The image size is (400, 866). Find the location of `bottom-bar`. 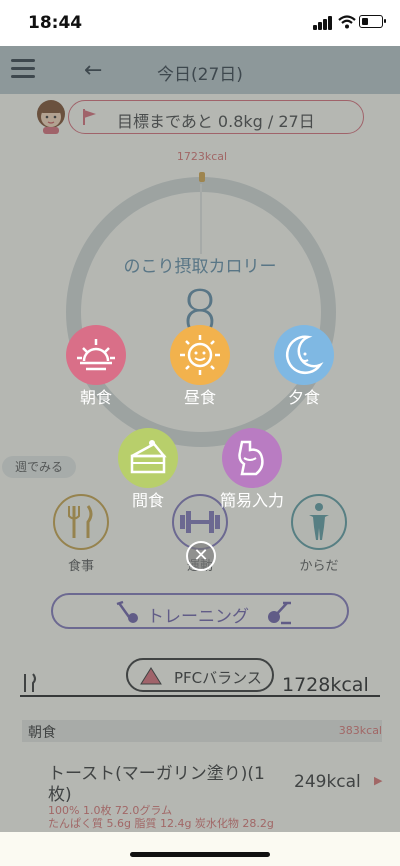

bottom-bar is located at coordinates (200, 849).